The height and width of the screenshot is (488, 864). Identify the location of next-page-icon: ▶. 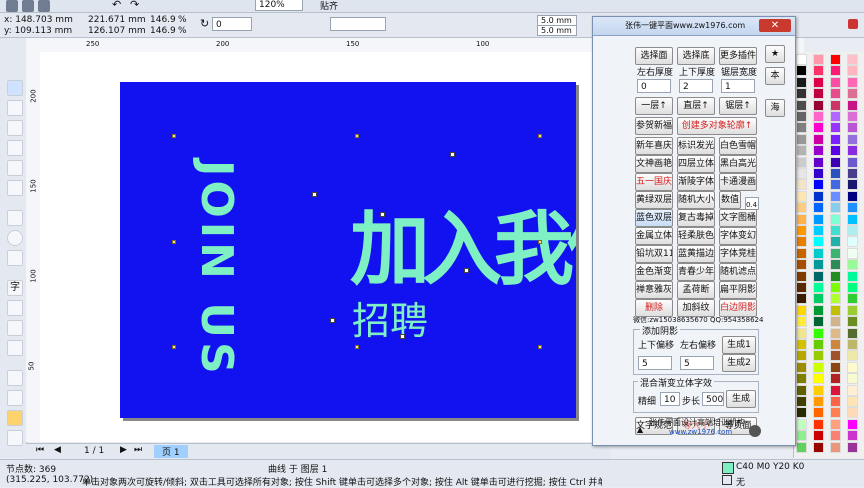
(123, 450).